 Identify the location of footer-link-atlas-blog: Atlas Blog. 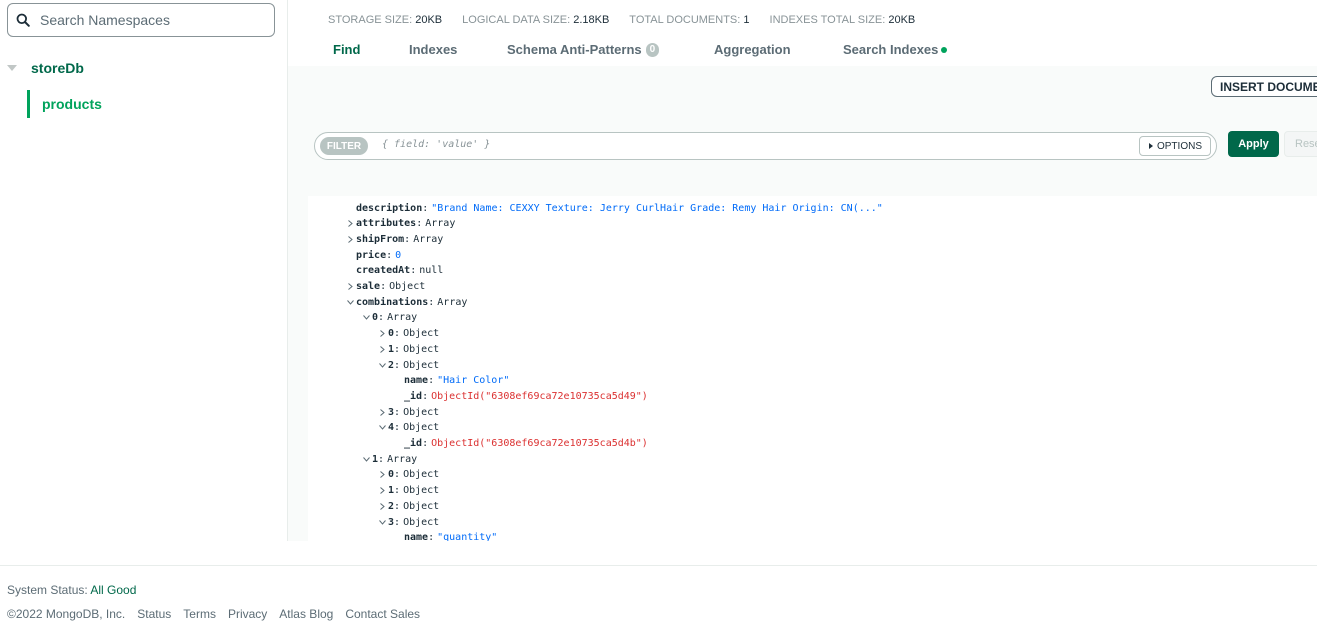
(306, 614).